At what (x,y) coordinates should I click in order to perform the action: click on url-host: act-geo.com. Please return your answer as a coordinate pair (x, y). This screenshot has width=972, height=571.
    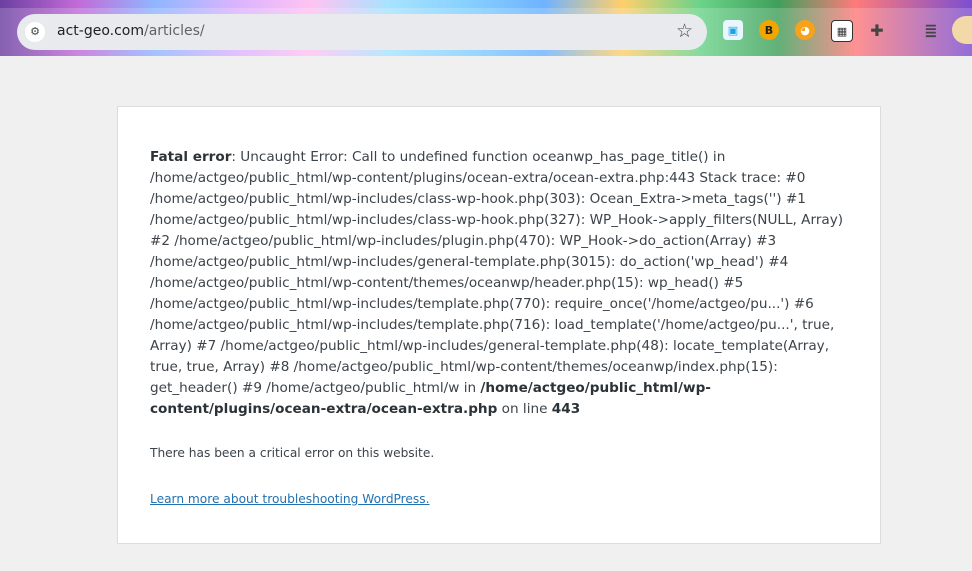
    Looking at the image, I should click on (100, 31).